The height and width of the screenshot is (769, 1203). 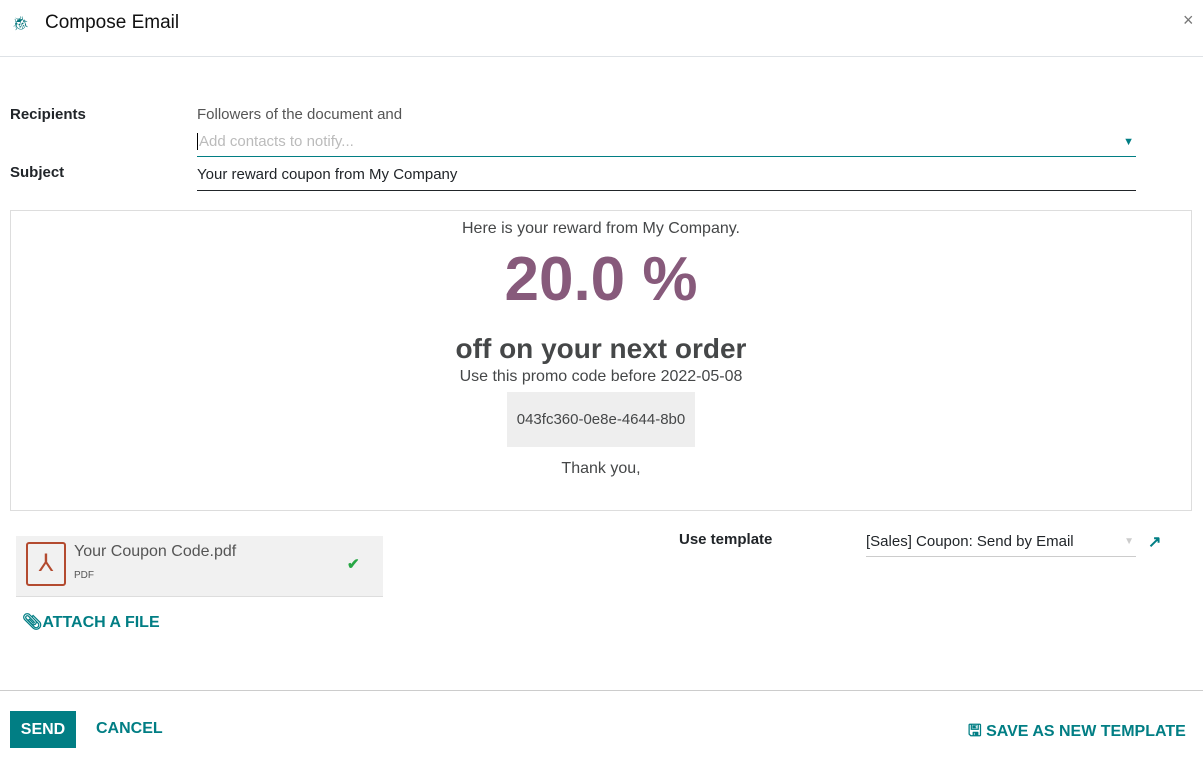 What do you see at coordinates (1188, 20) in the screenshot?
I see `close-icon: ×` at bounding box center [1188, 20].